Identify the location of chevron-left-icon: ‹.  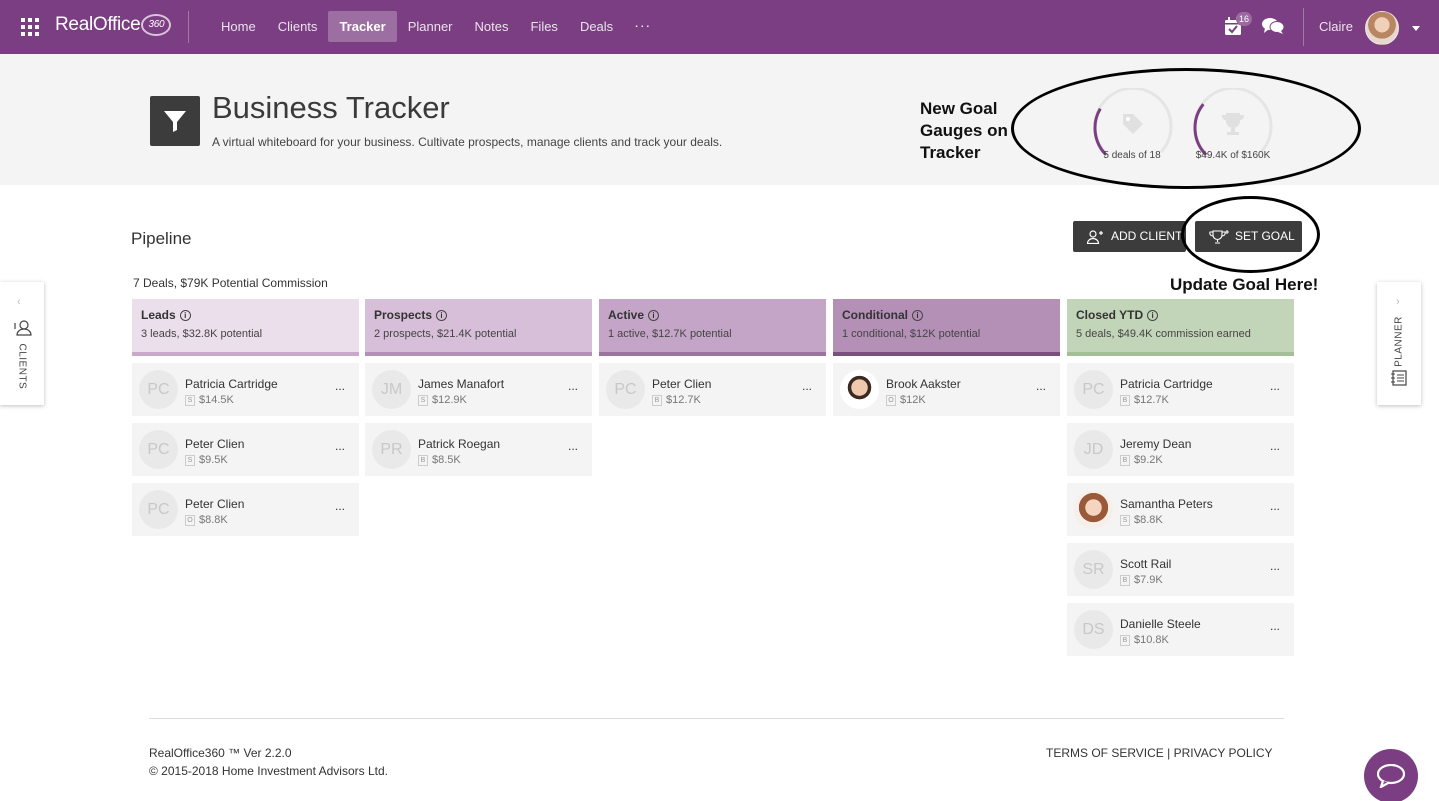
(19, 302).